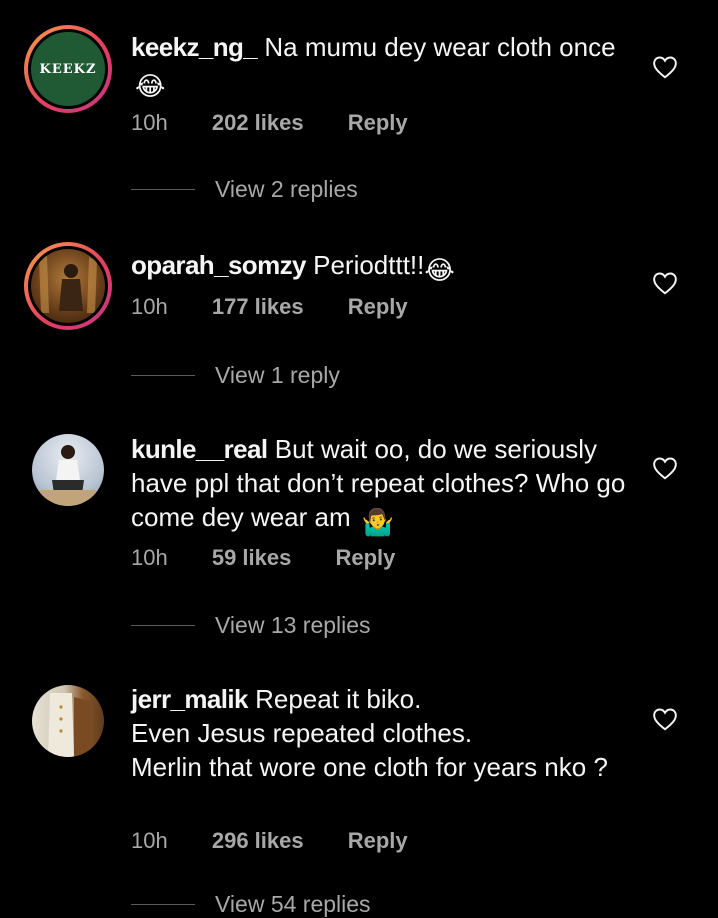 The height and width of the screenshot is (918, 718). Describe the element at coordinates (440, 47) in the screenshot. I see `comment-body: Na mumu dey wear cloth once` at that location.